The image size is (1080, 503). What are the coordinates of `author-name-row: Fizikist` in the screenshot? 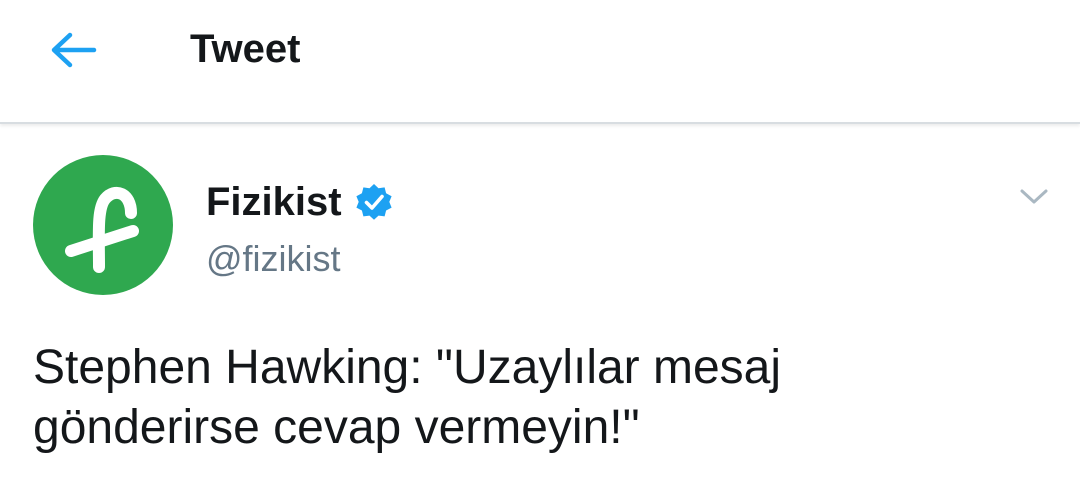 It's located at (300, 202).